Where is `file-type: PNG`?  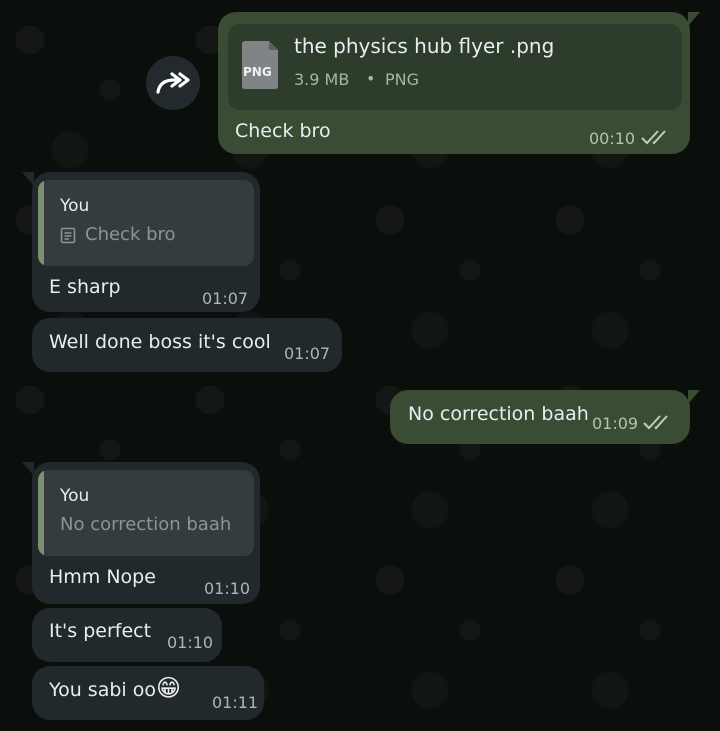
file-type: PNG is located at coordinates (402, 79).